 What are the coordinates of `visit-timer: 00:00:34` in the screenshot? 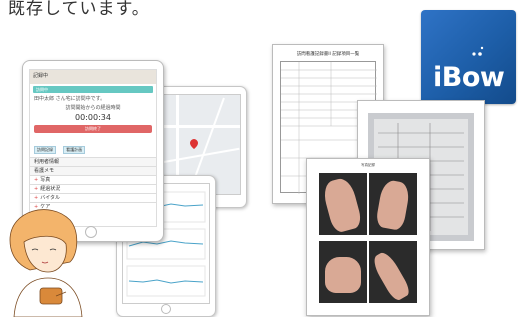 It's located at (93, 117).